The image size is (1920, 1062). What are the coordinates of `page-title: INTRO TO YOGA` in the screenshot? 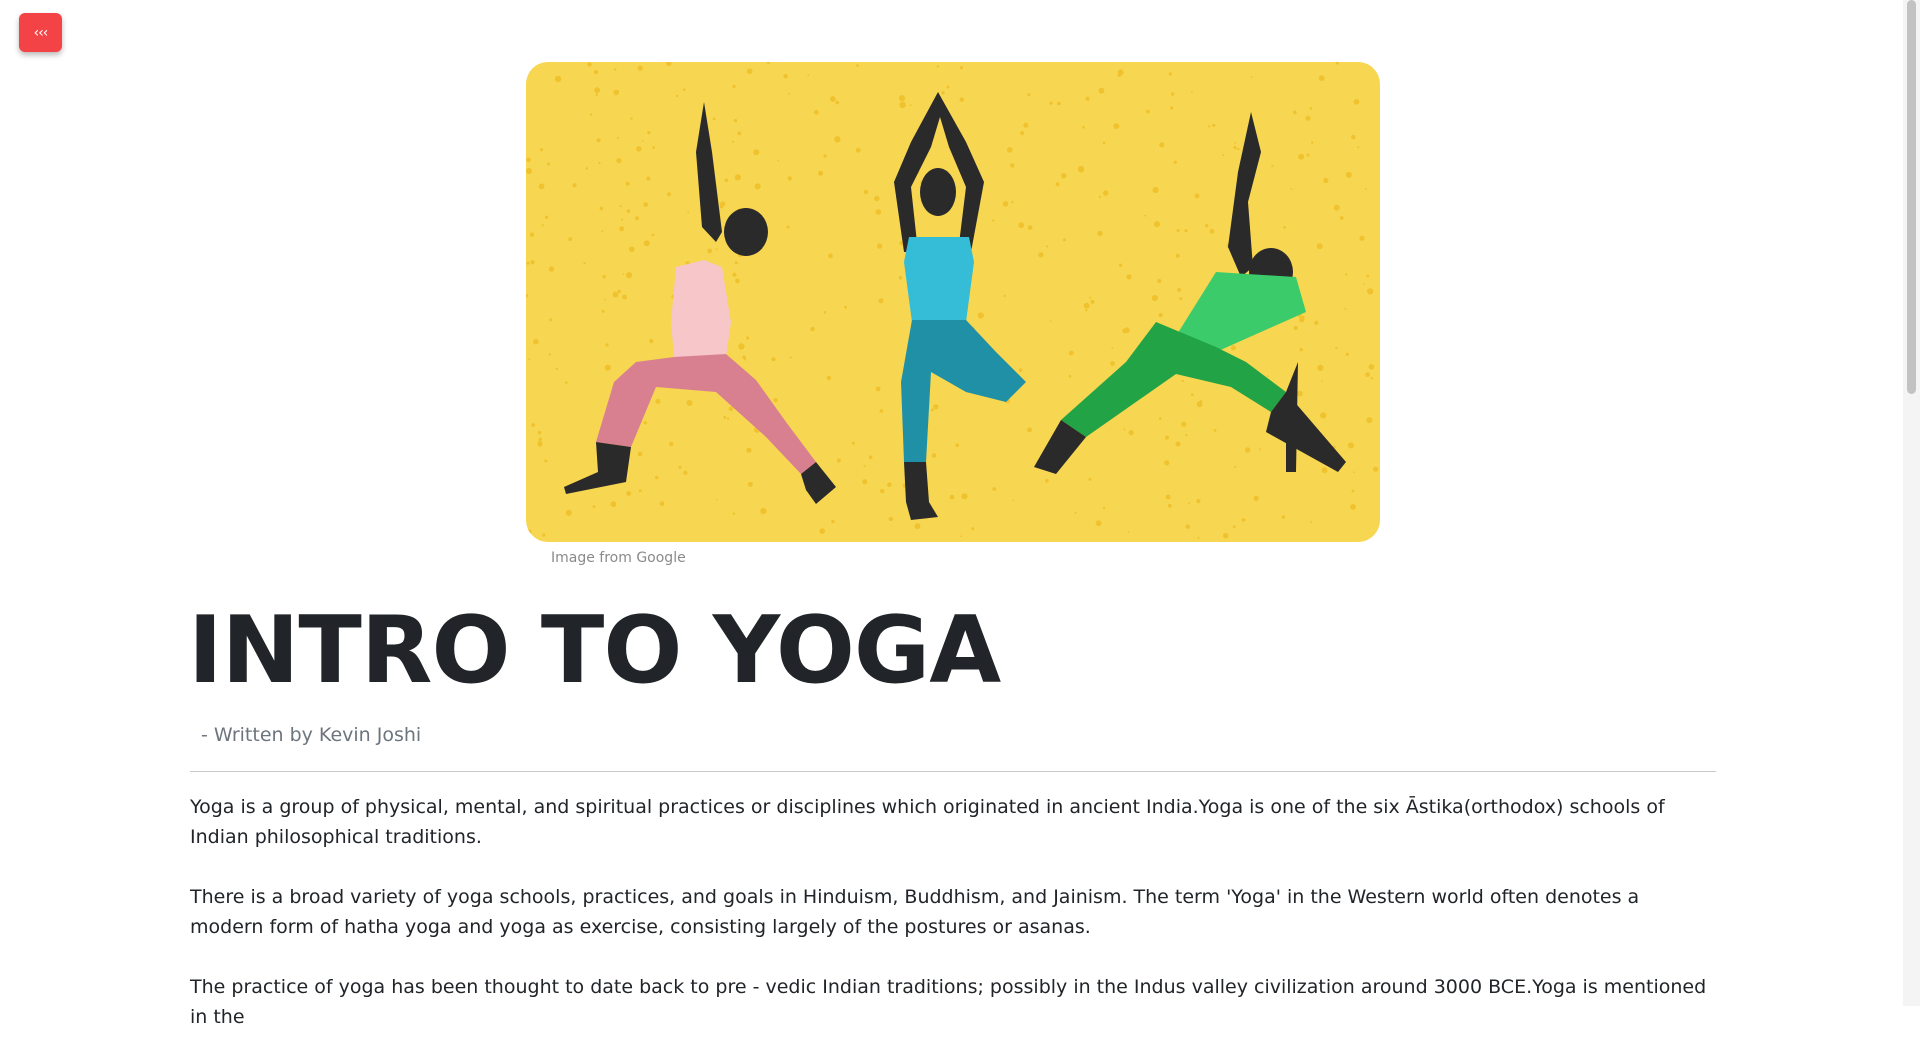 It's located at (594, 650).